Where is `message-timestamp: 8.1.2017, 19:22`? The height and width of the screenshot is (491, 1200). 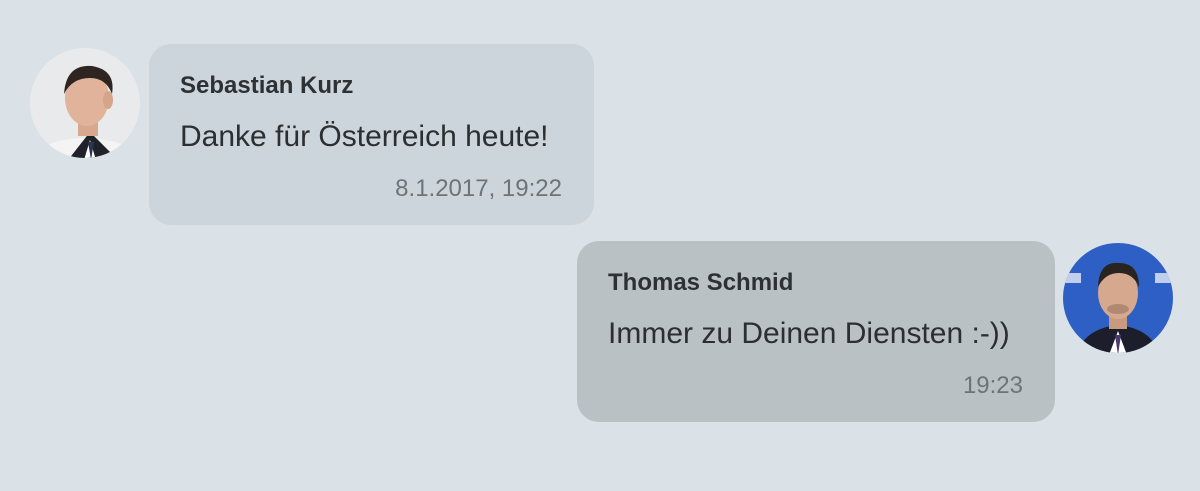
message-timestamp: 8.1.2017, 19:22 is located at coordinates (478, 188).